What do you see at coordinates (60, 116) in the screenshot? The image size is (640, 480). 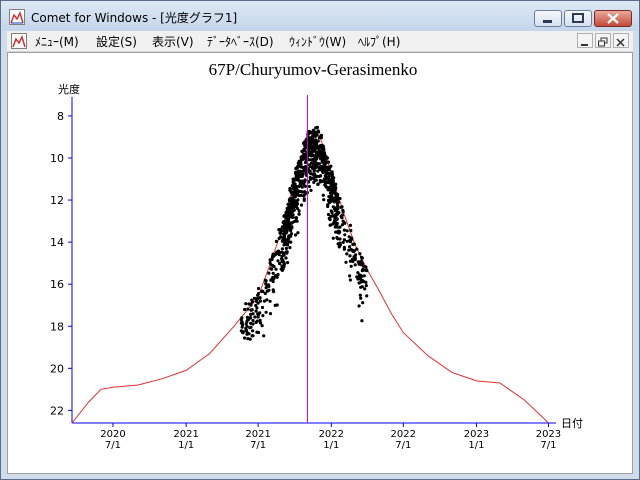 I see `y-tick-label: 8` at bounding box center [60, 116].